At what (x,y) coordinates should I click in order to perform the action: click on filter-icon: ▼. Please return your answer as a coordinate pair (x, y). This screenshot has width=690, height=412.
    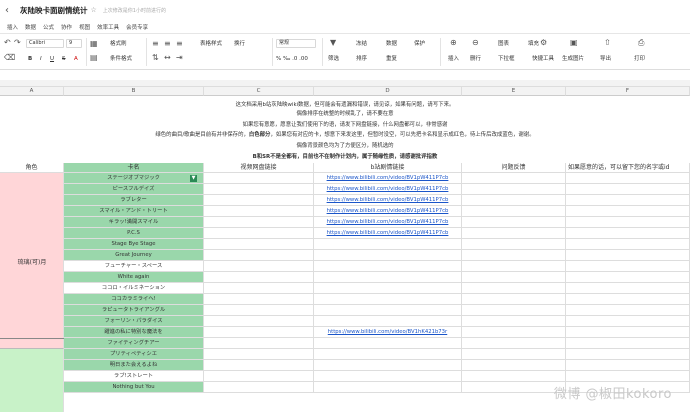
    Looking at the image, I should click on (333, 42).